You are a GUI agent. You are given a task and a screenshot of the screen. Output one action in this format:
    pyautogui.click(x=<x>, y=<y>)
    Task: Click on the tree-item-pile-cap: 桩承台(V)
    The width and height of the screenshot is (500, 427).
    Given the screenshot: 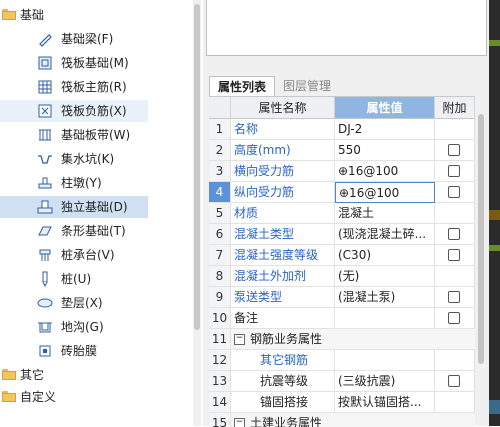 What is the action you would take?
    pyautogui.click(x=95, y=255)
    